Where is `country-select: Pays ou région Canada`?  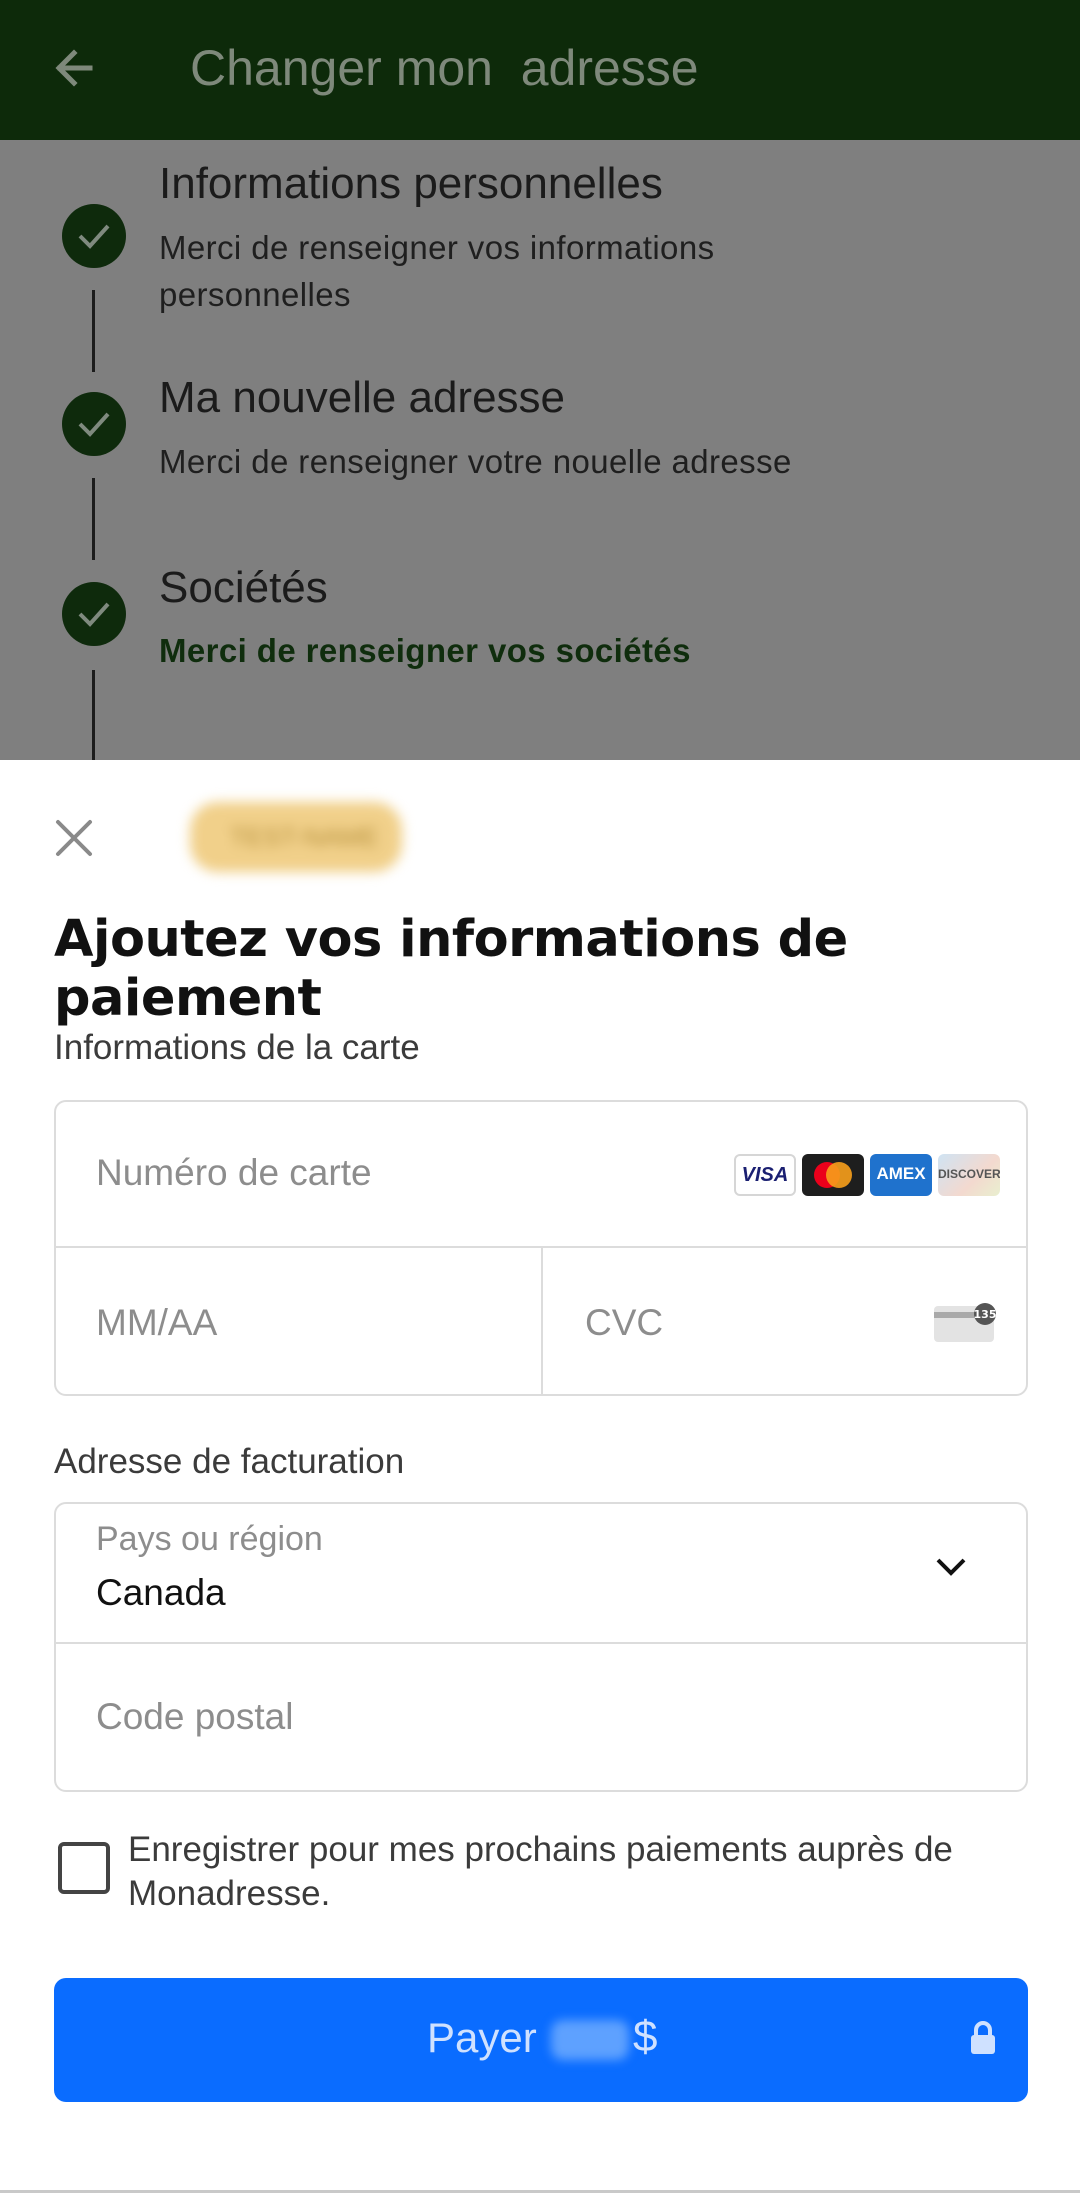 country-select: Pays ou région Canada is located at coordinates (541, 1574).